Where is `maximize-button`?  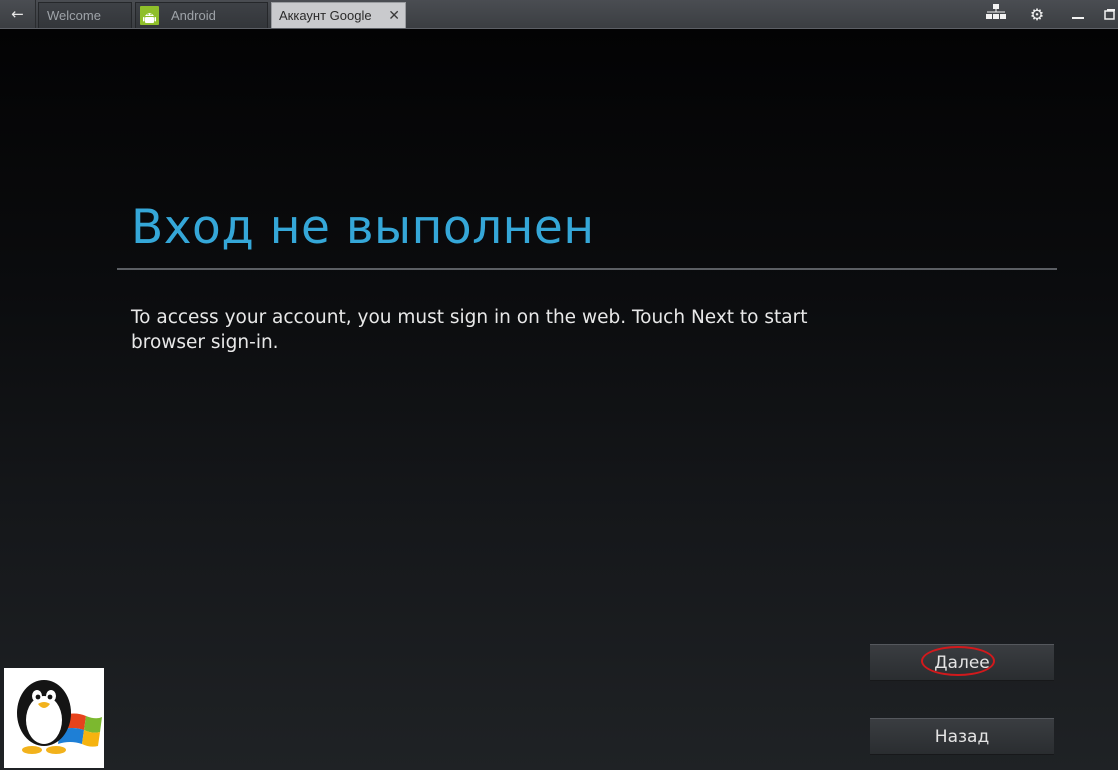 maximize-button is located at coordinates (1111, 14).